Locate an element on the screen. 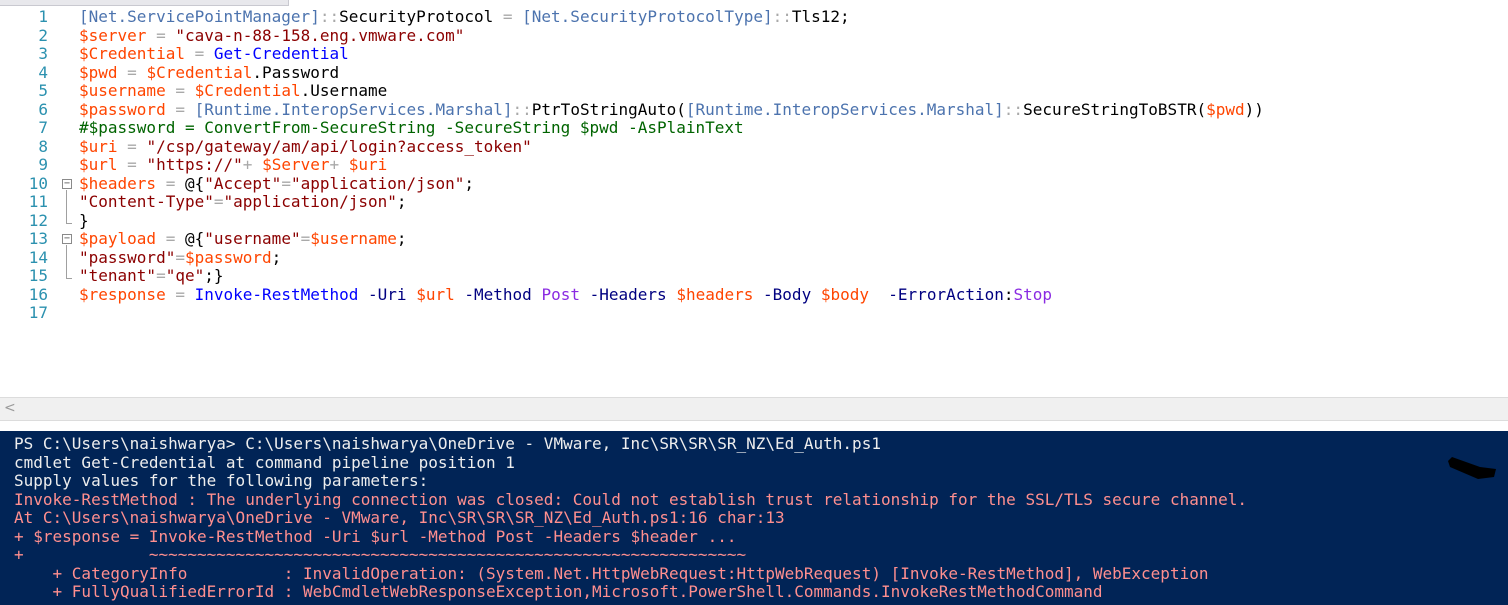  code-token: "Accept" is located at coordinates (243, 183).